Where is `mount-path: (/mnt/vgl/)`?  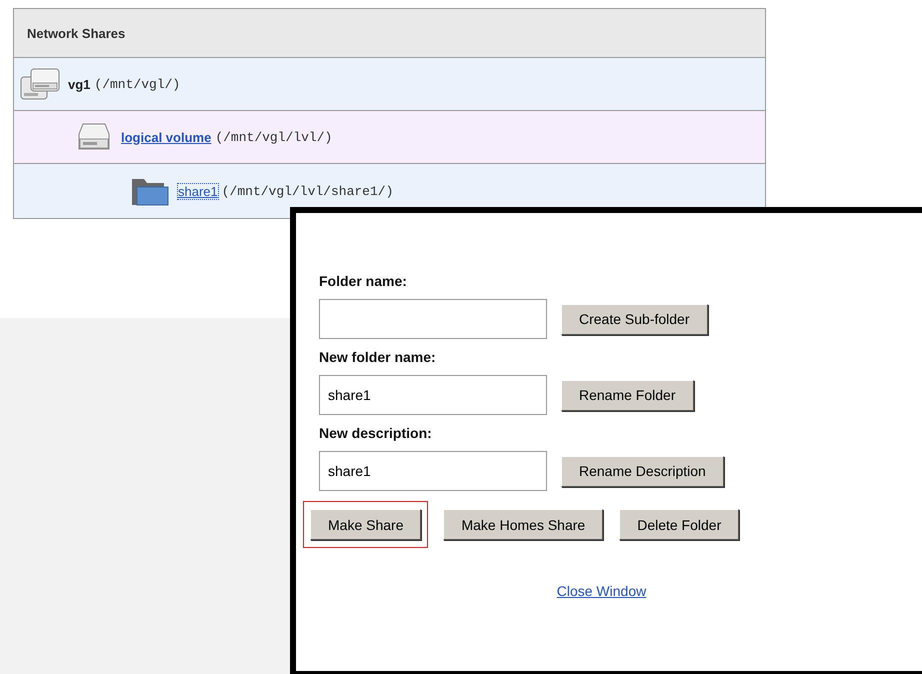
mount-path: (/mnt/vgl/) is located at coordinates (137, 84).